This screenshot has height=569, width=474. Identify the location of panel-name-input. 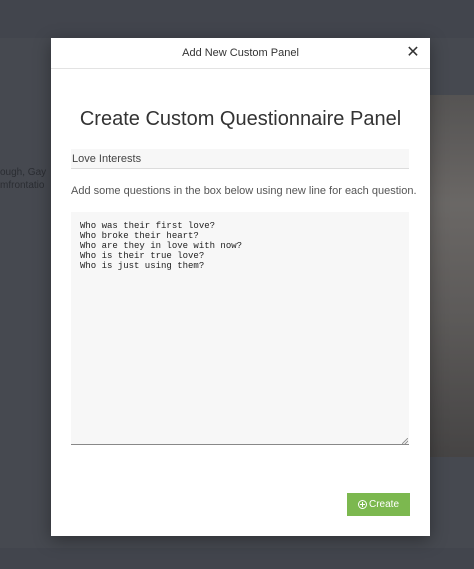
(240, 159).